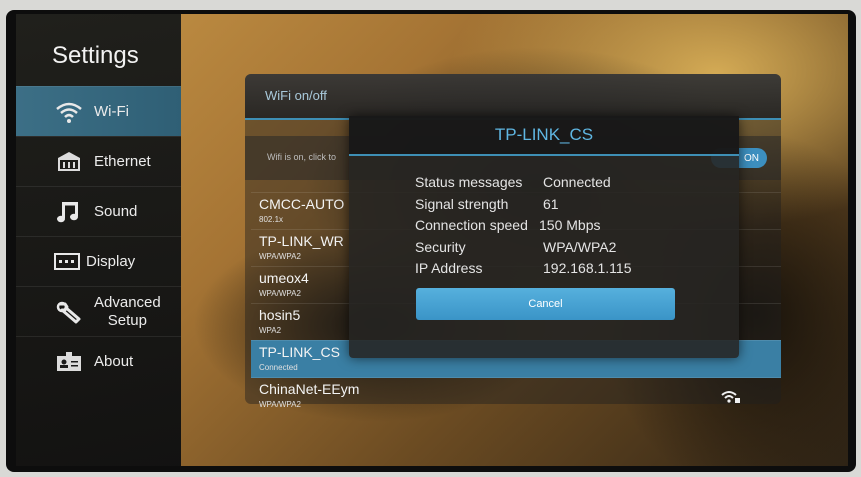 Image resolution: width=861 pixels, height=477 pixels. Describe the element at coordinates (280, 315) in the screenshot. I see `network-name: hosin5` at that location.